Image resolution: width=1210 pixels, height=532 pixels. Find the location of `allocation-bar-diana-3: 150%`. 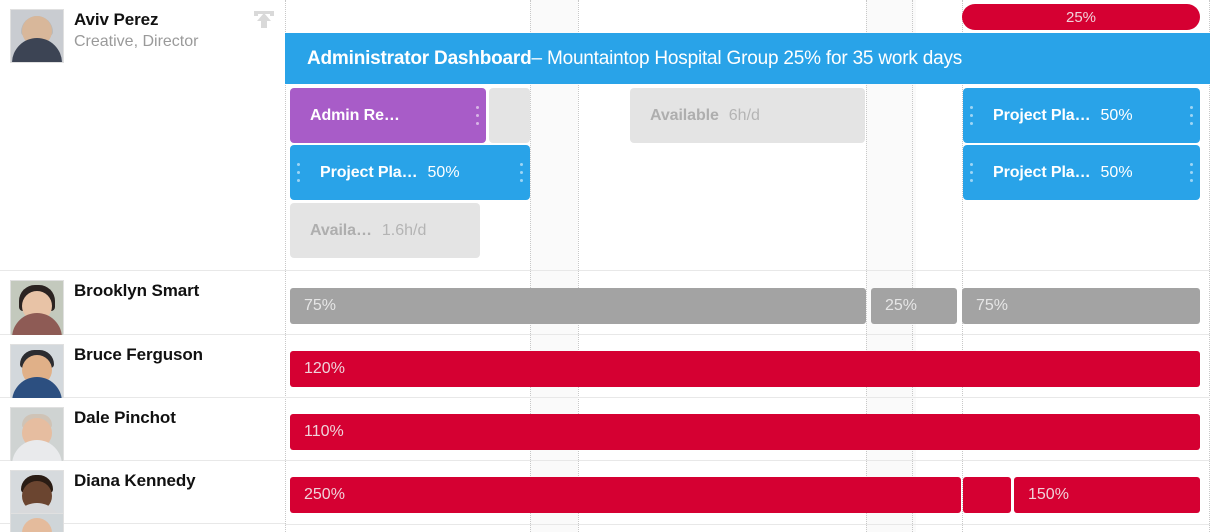

allocation-bar-diana-3: 150% is located at coordinates (1107, 495).